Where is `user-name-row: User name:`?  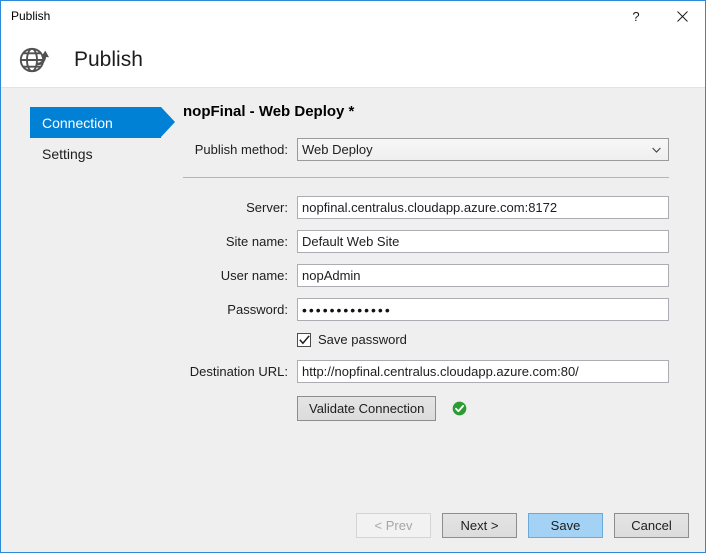
user-name-row: User name: is located at coordinates (426, 275).